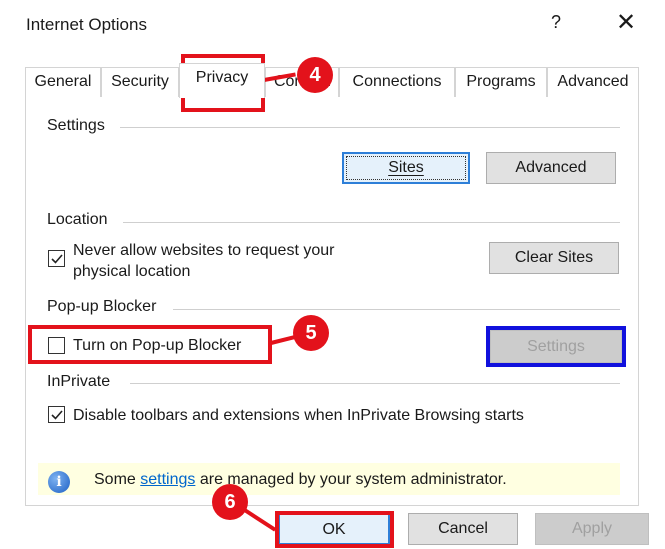  Describe the element at coordinates (375, 383) in the screenshot. I see `inprivate-divider` at that location.